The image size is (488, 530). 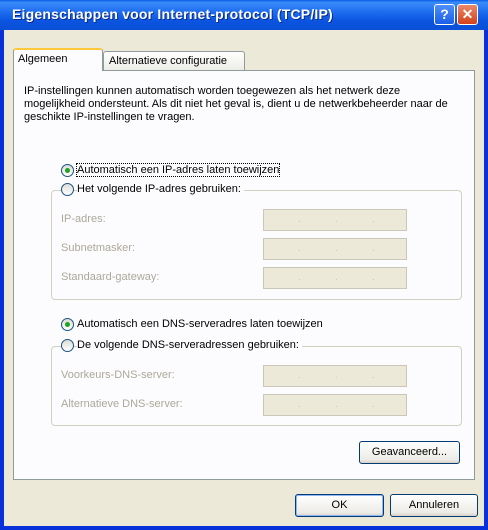 I want to click on tab-alternatieve-configuratie: Alternatieve configuratie, so click(x=174, y=61).